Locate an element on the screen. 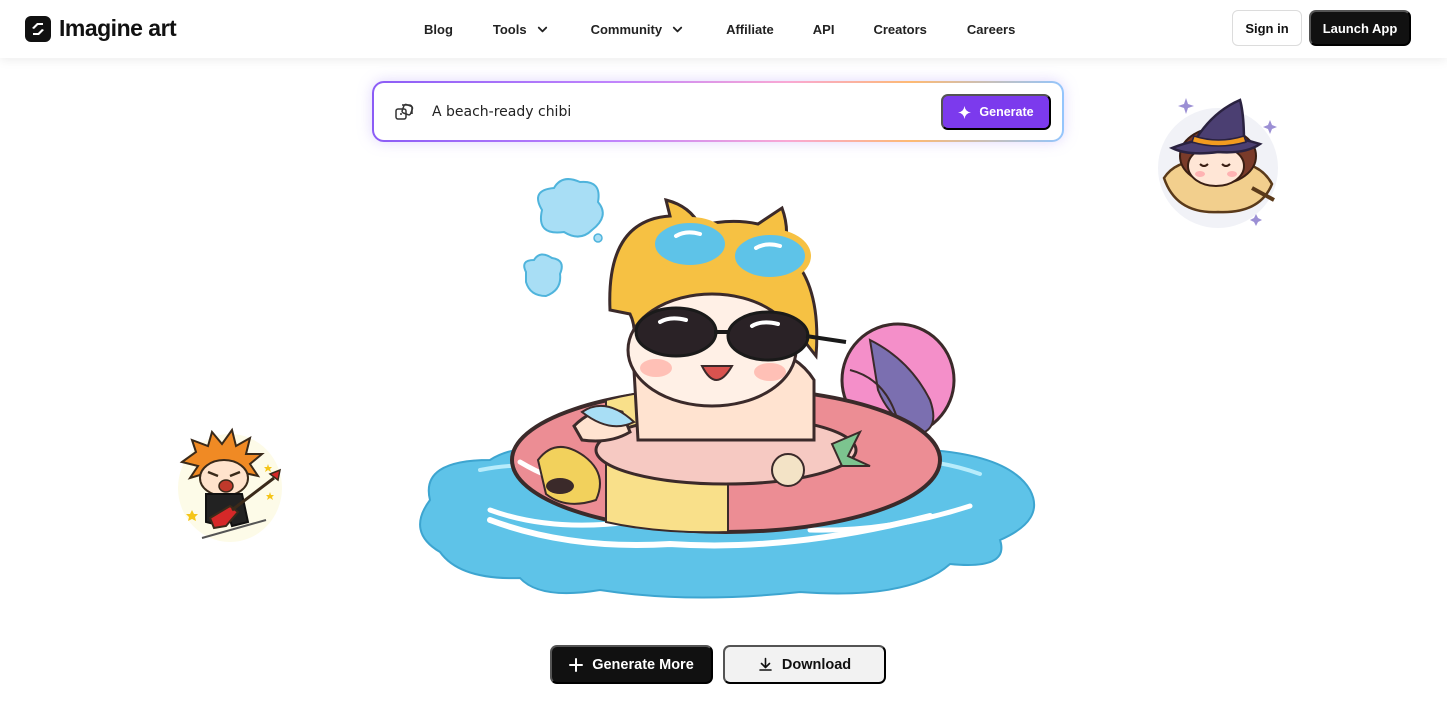 This screenshot has height=706, width=1447. download-label: Download is located at coordinates (816, 664).